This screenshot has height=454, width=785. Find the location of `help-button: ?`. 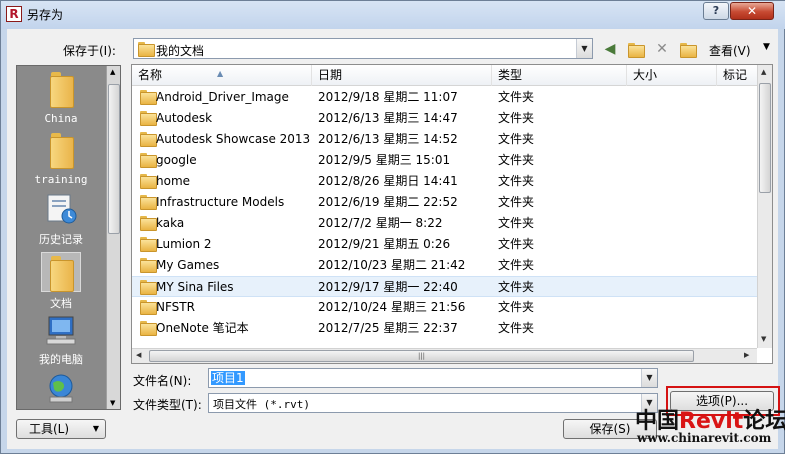

help-button: ? is located at coordinates (716, 11).